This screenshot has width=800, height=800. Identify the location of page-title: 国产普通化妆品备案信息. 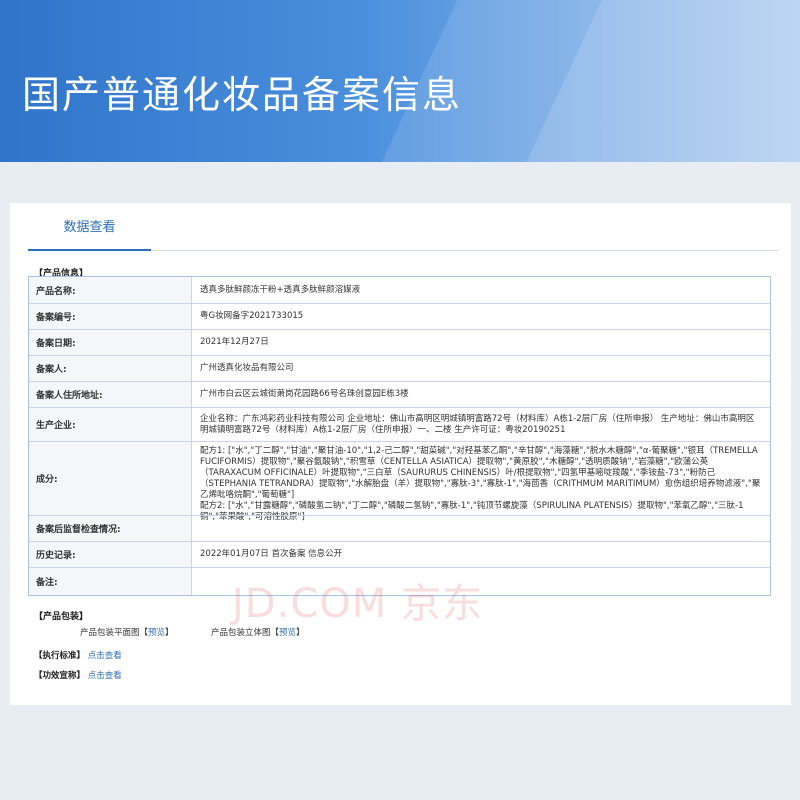
(242, 95).